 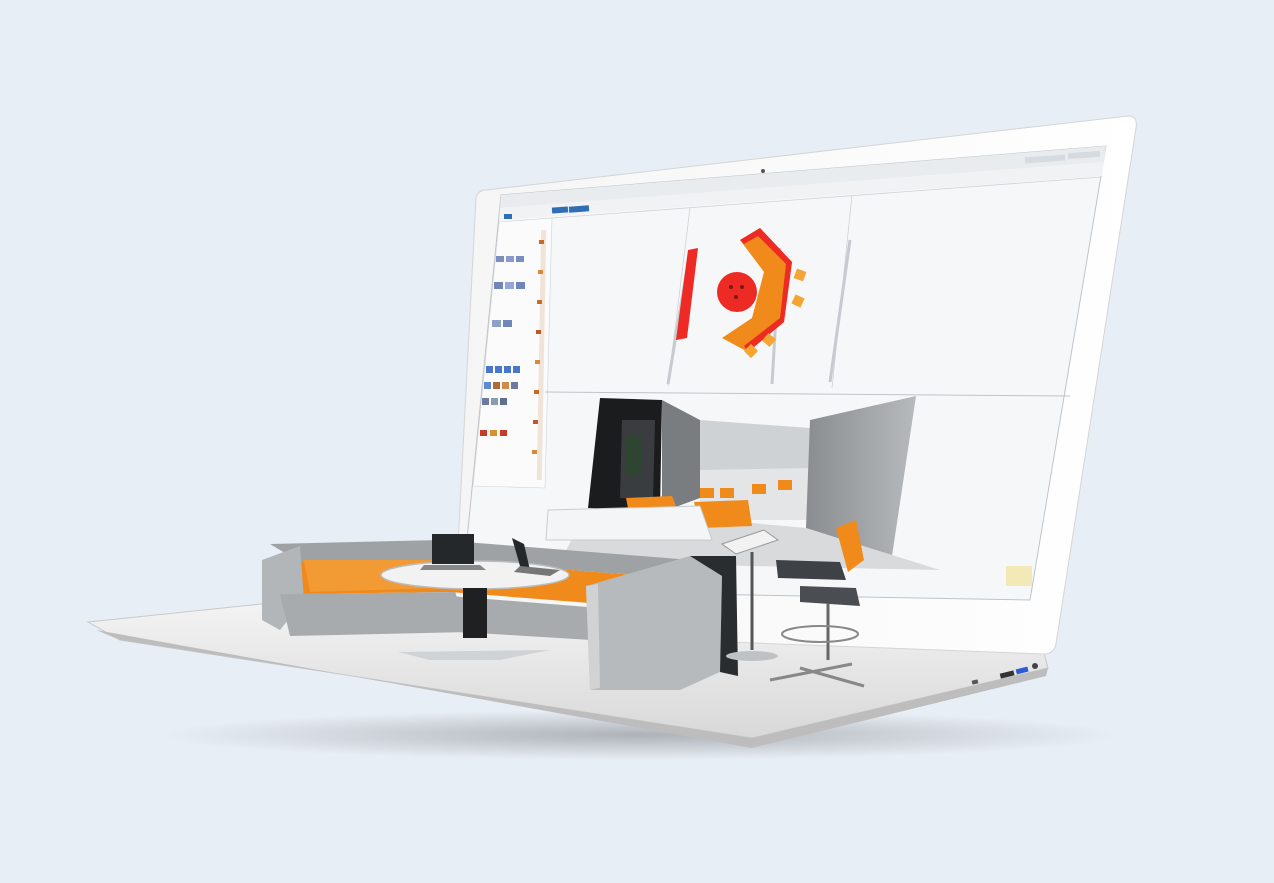 What do you see at coordinates (737, 292) in the screenshot?
I see `round-table` at bounding box center [737, 292].